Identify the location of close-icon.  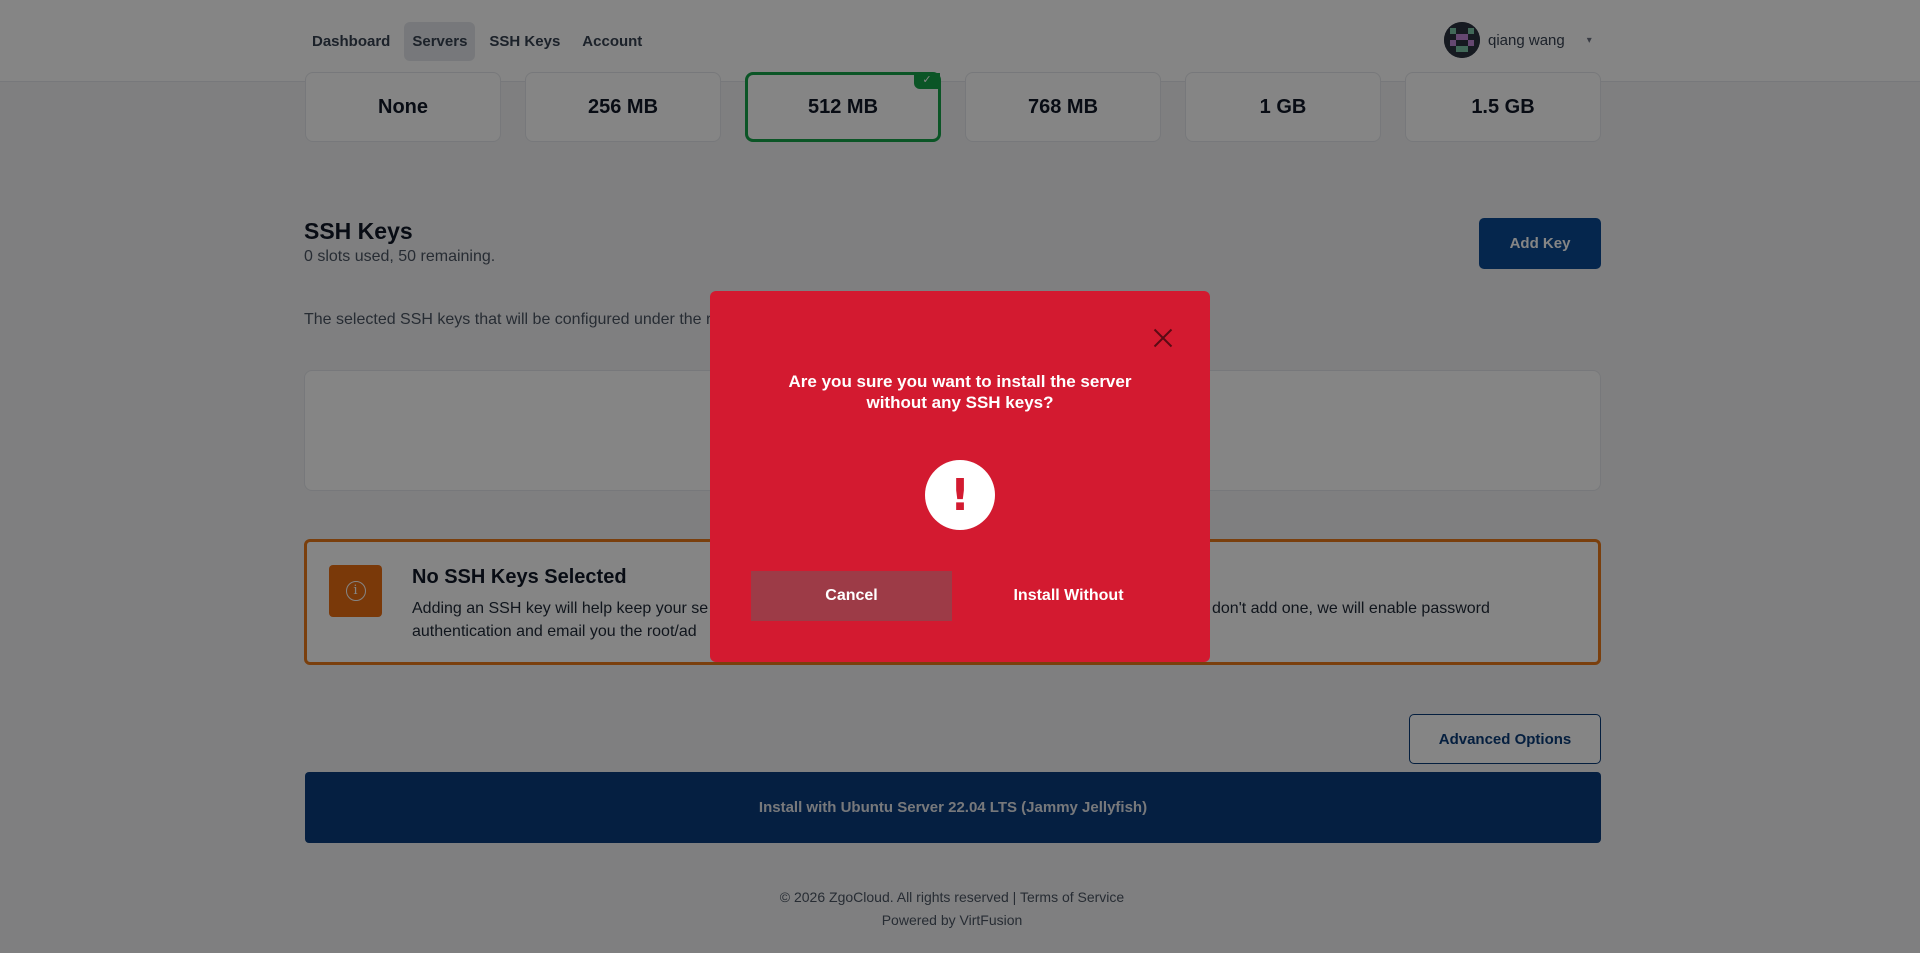
(1163, 338).